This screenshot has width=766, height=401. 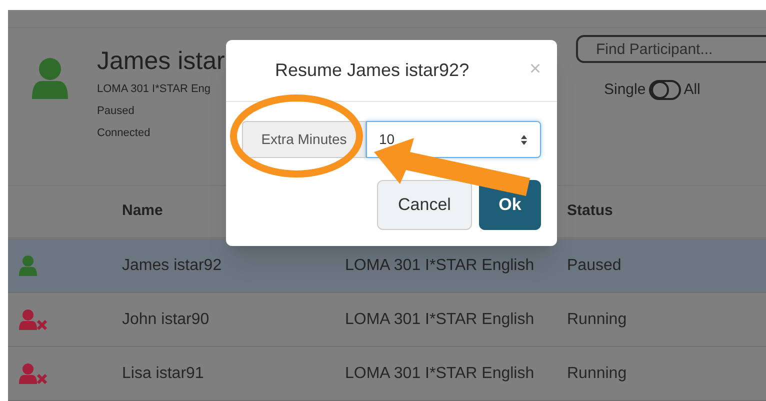 I want to click on table-cell-text: Paused, so click(x=594, y=266).